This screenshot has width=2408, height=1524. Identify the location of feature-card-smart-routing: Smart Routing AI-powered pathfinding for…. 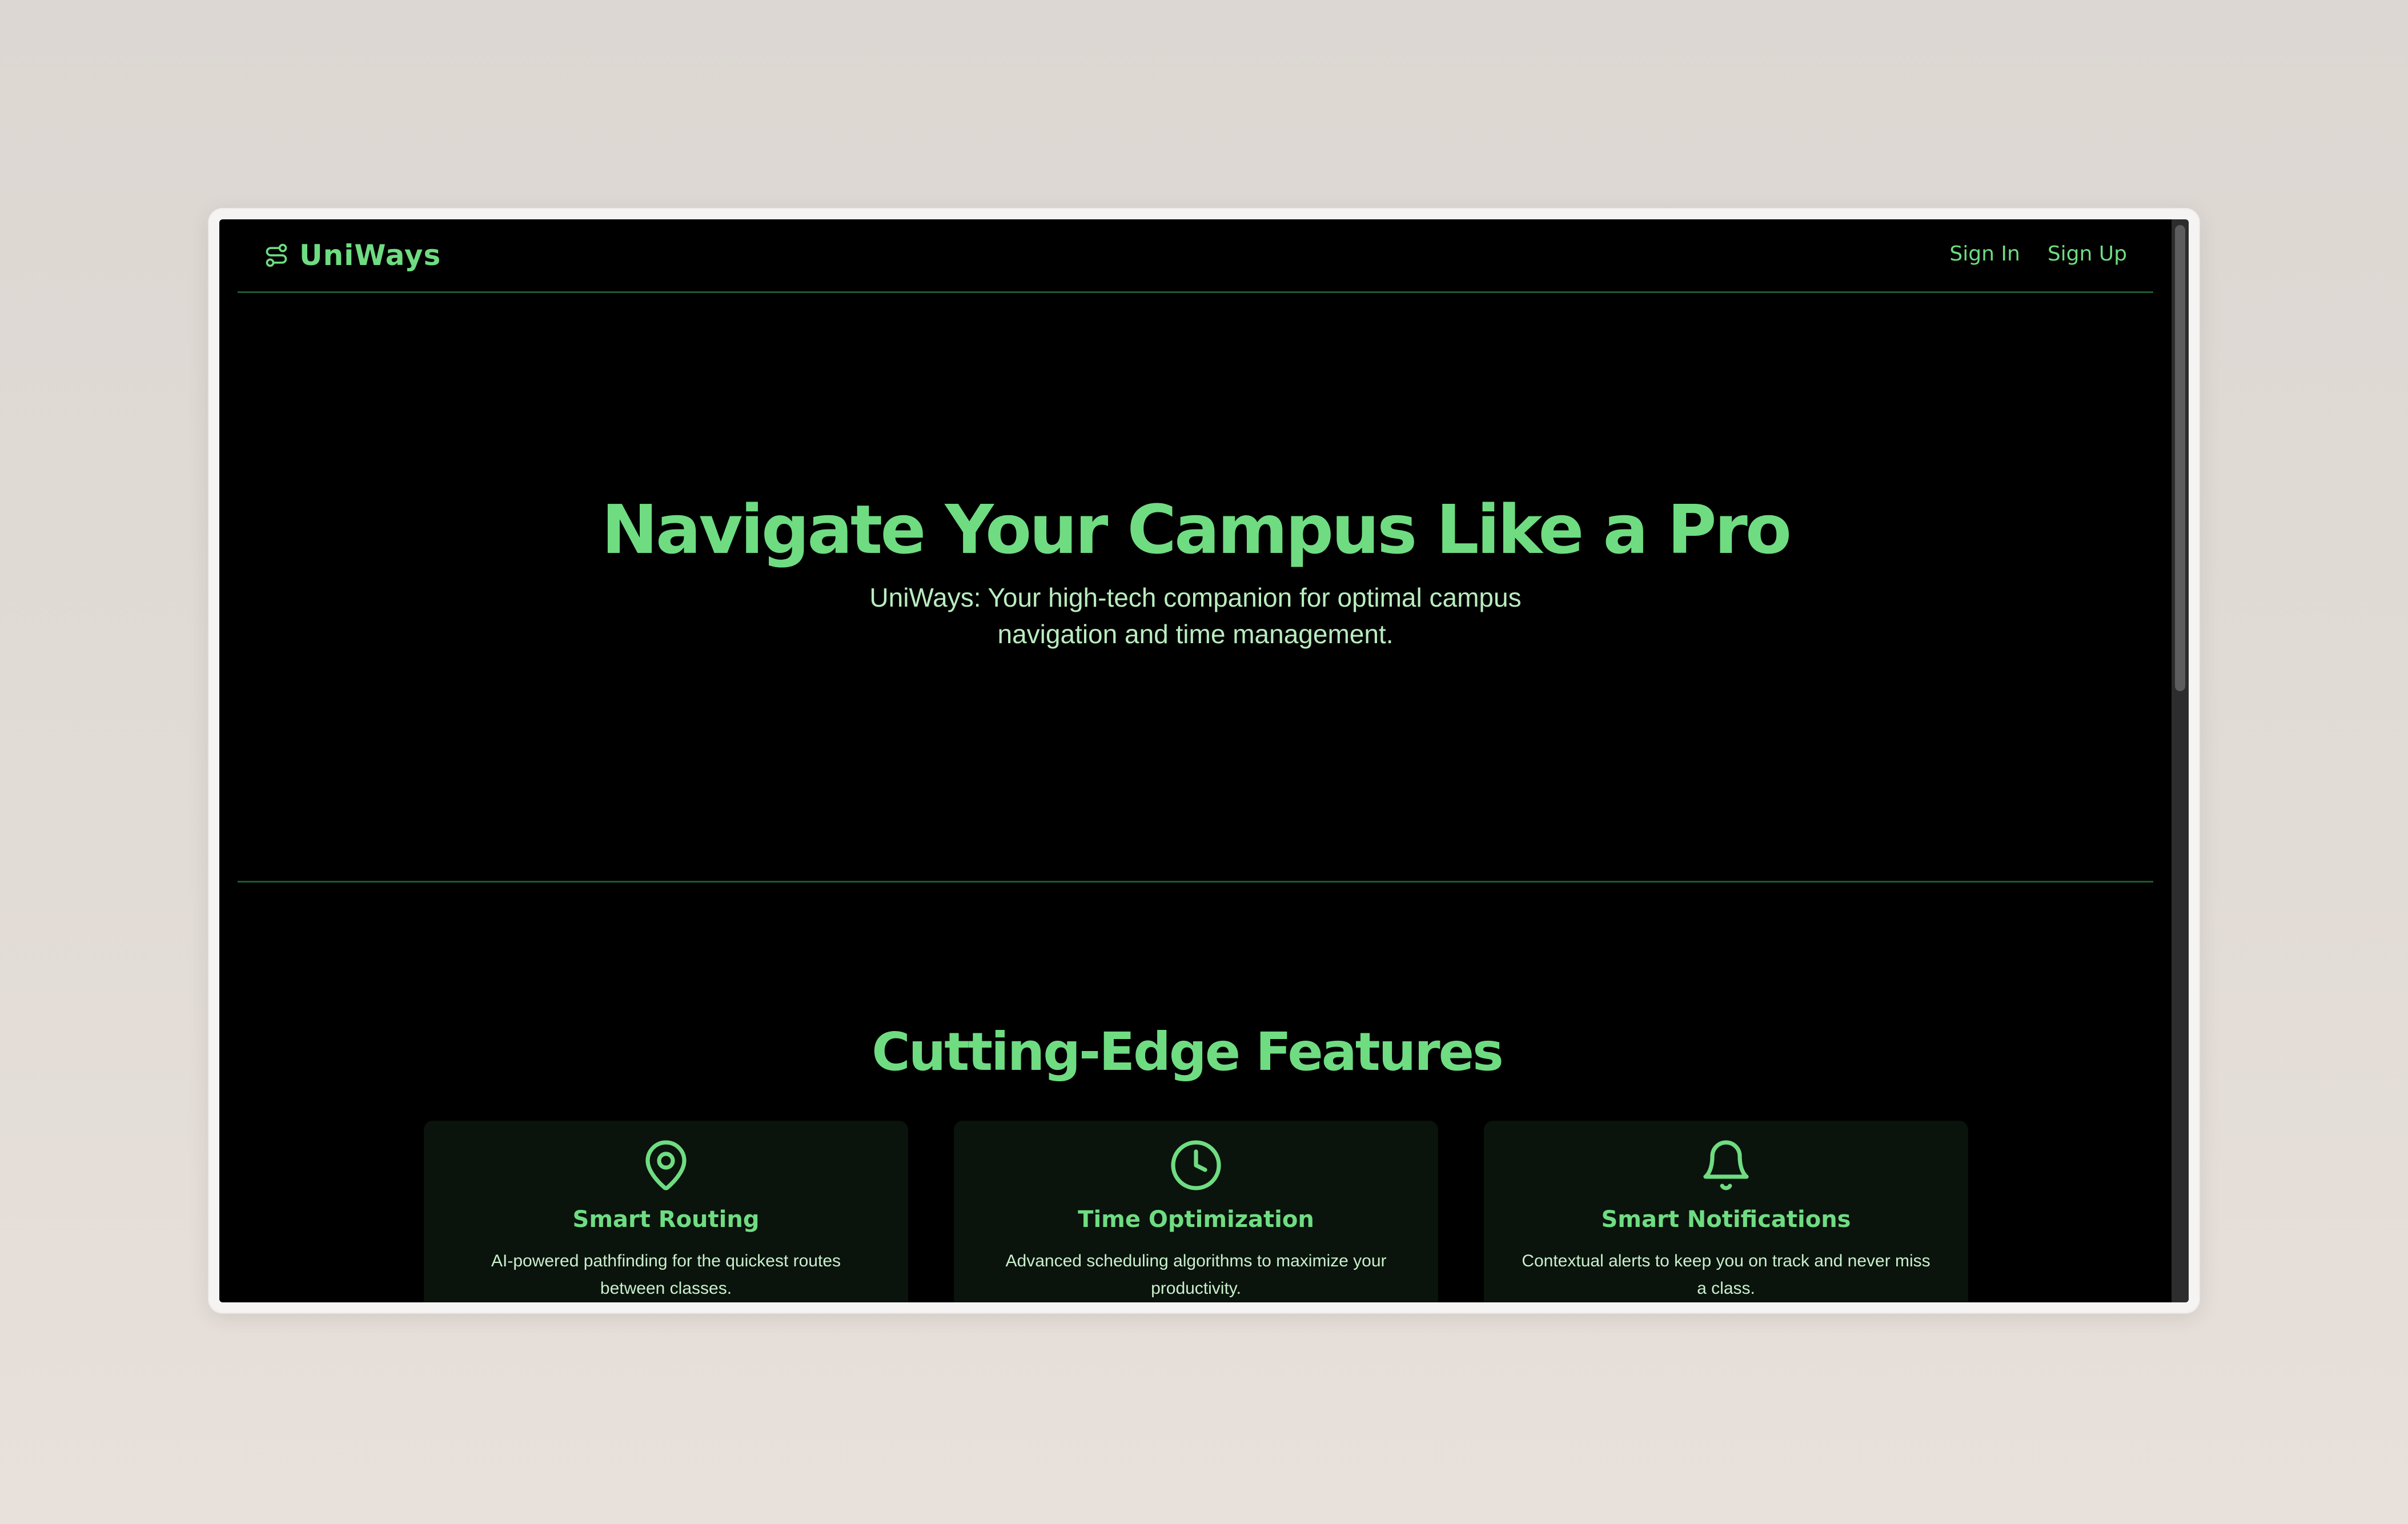
(666, 1211).